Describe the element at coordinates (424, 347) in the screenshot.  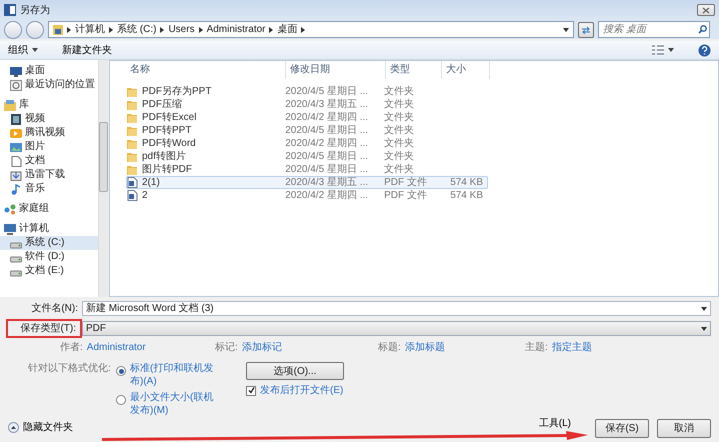
I see `link: 添加标题` at that location.